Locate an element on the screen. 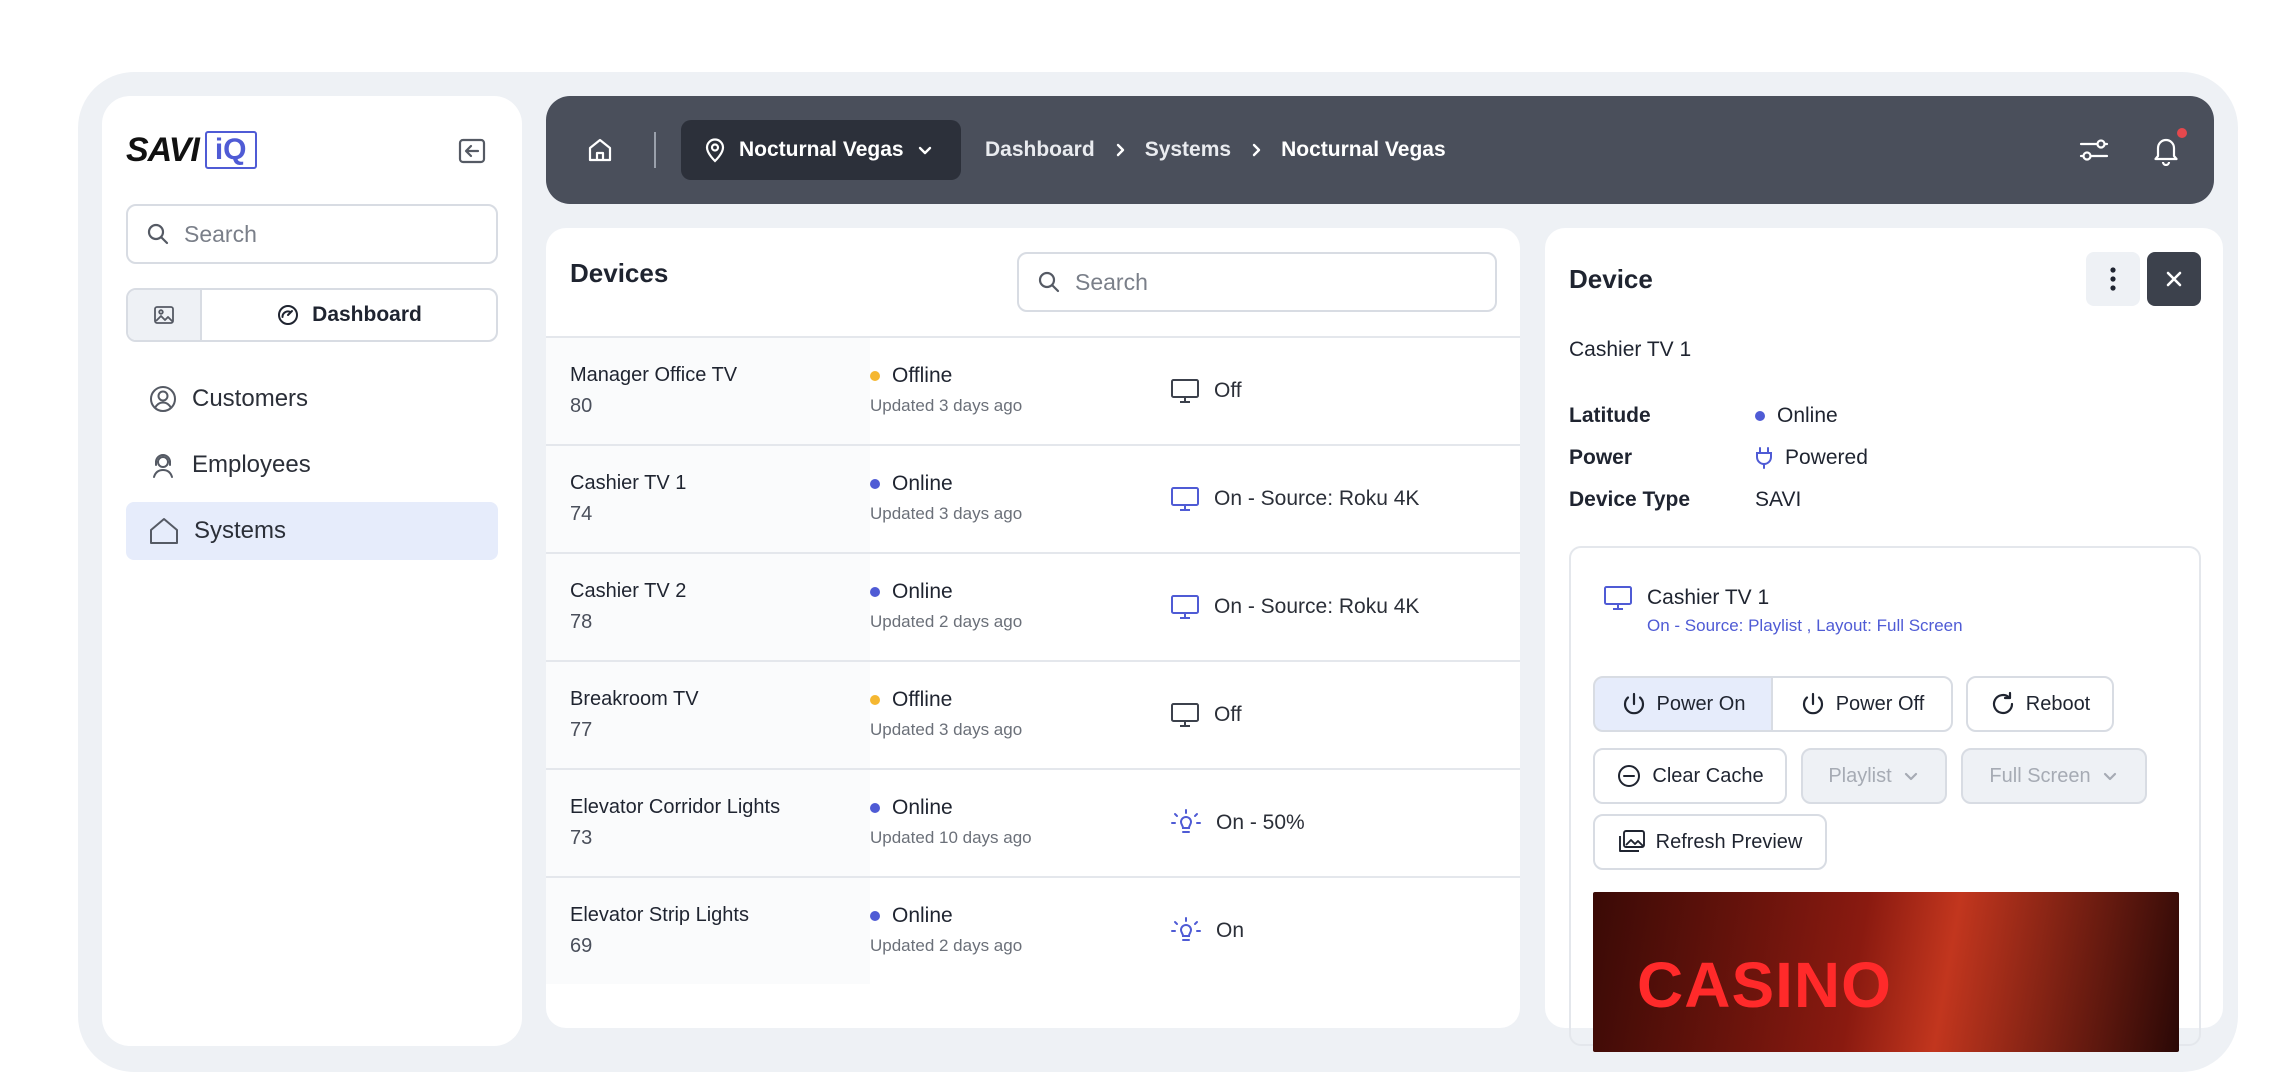 This screenshot has height=1072, width=2295. field-power: Power Powered is located at coordinates (1718, 458).